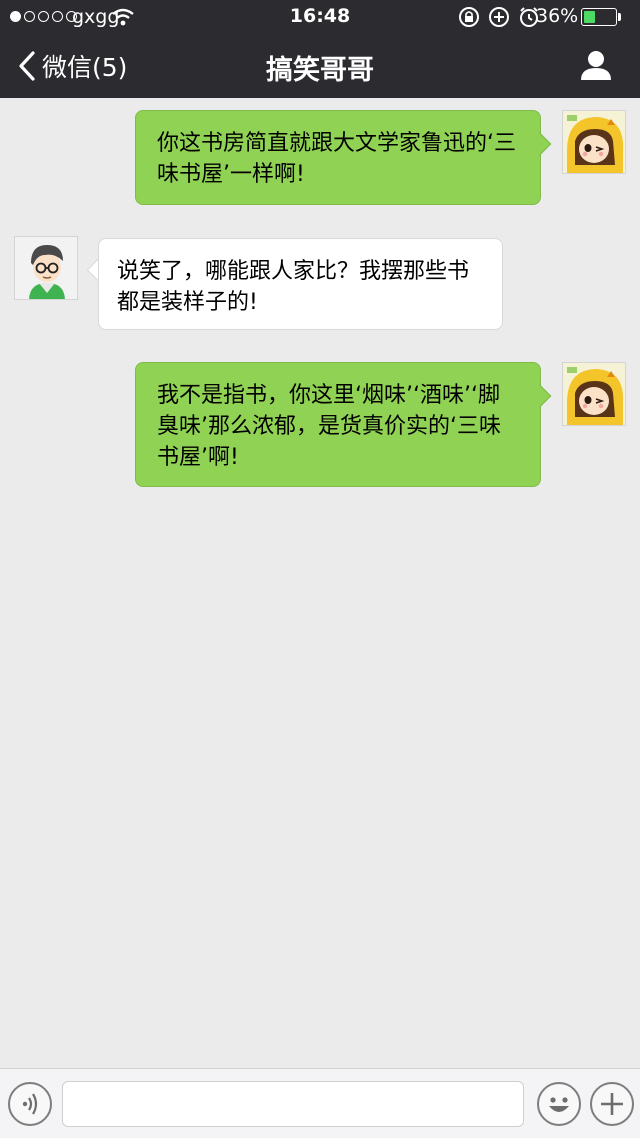  What do you see at coordinates (557, 16) in the screenshot?
I see `battery-percent: 36%` at bounding box center [557, 16].